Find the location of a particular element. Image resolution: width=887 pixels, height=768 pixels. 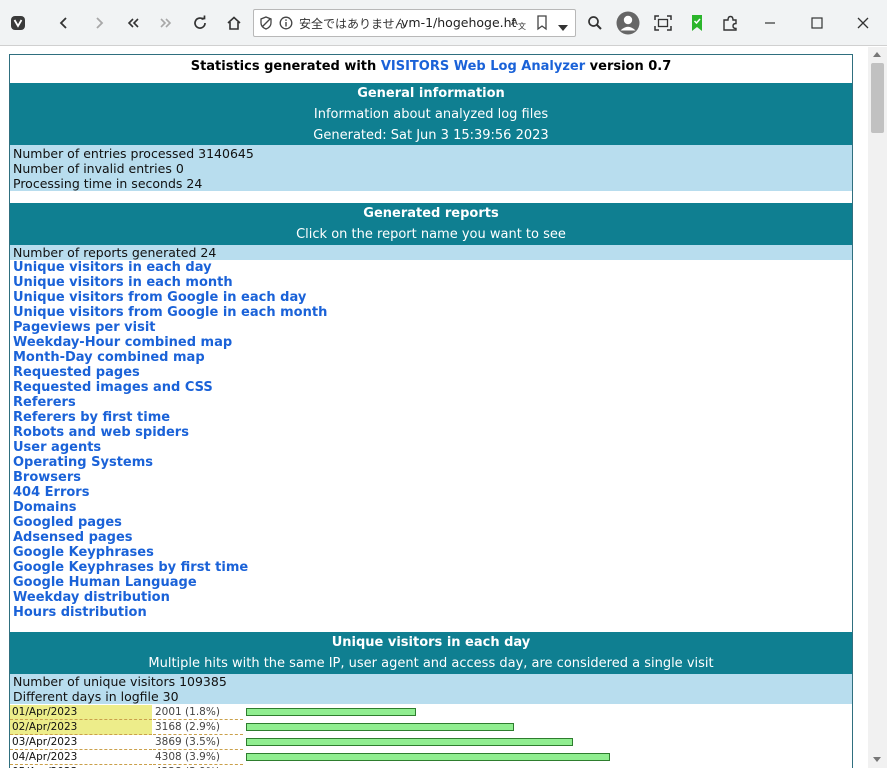

reports-heading: Generated reports is located at coordinates (431, 213).